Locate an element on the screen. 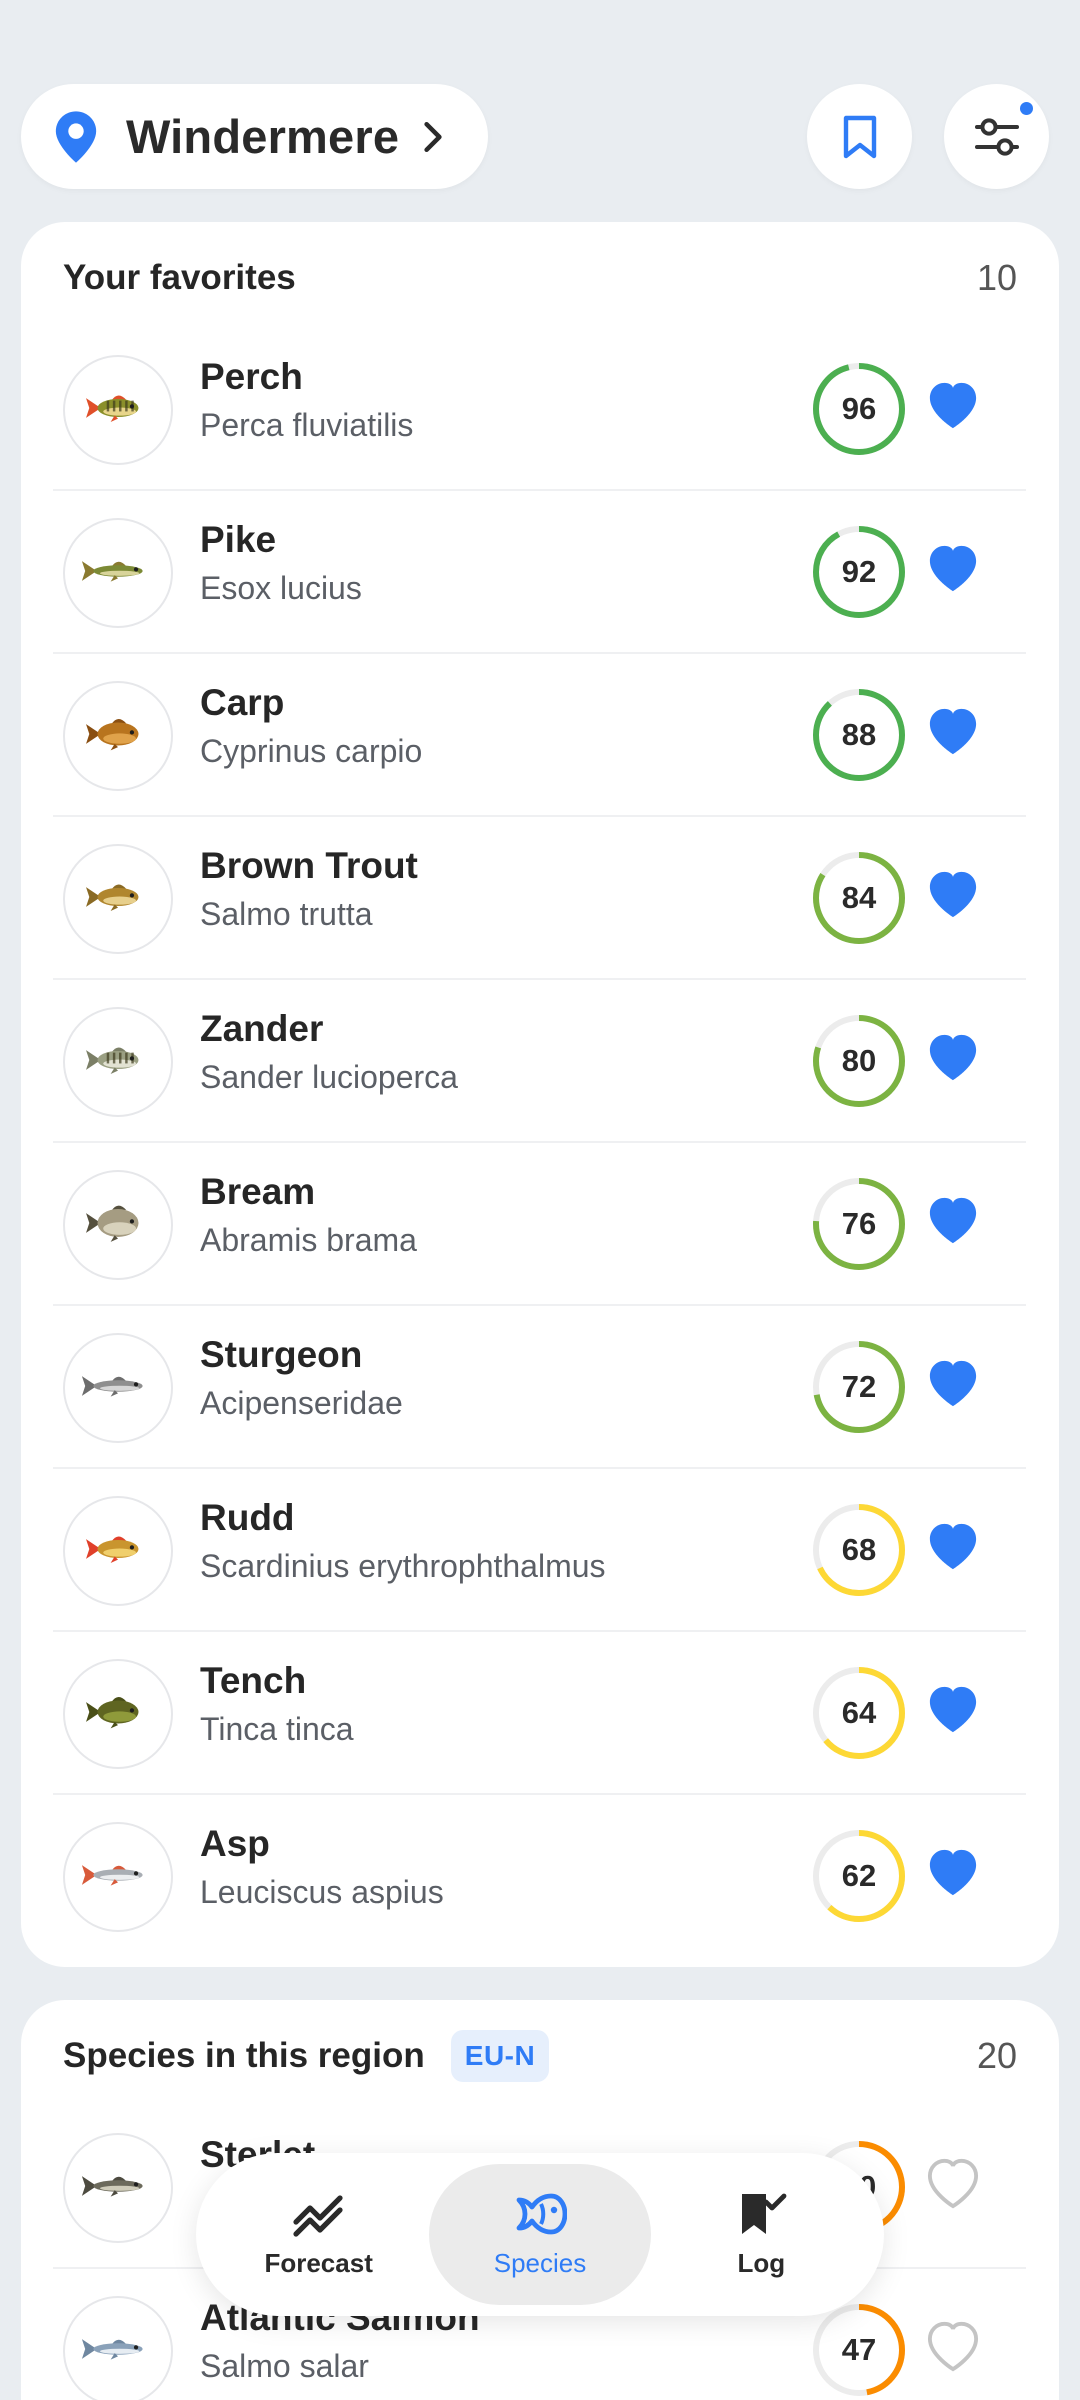 The height and width of the screenshot is (2400, 1080). species-row: Perch Perca fluviatilis 96 is located at coordinates (539, 409).